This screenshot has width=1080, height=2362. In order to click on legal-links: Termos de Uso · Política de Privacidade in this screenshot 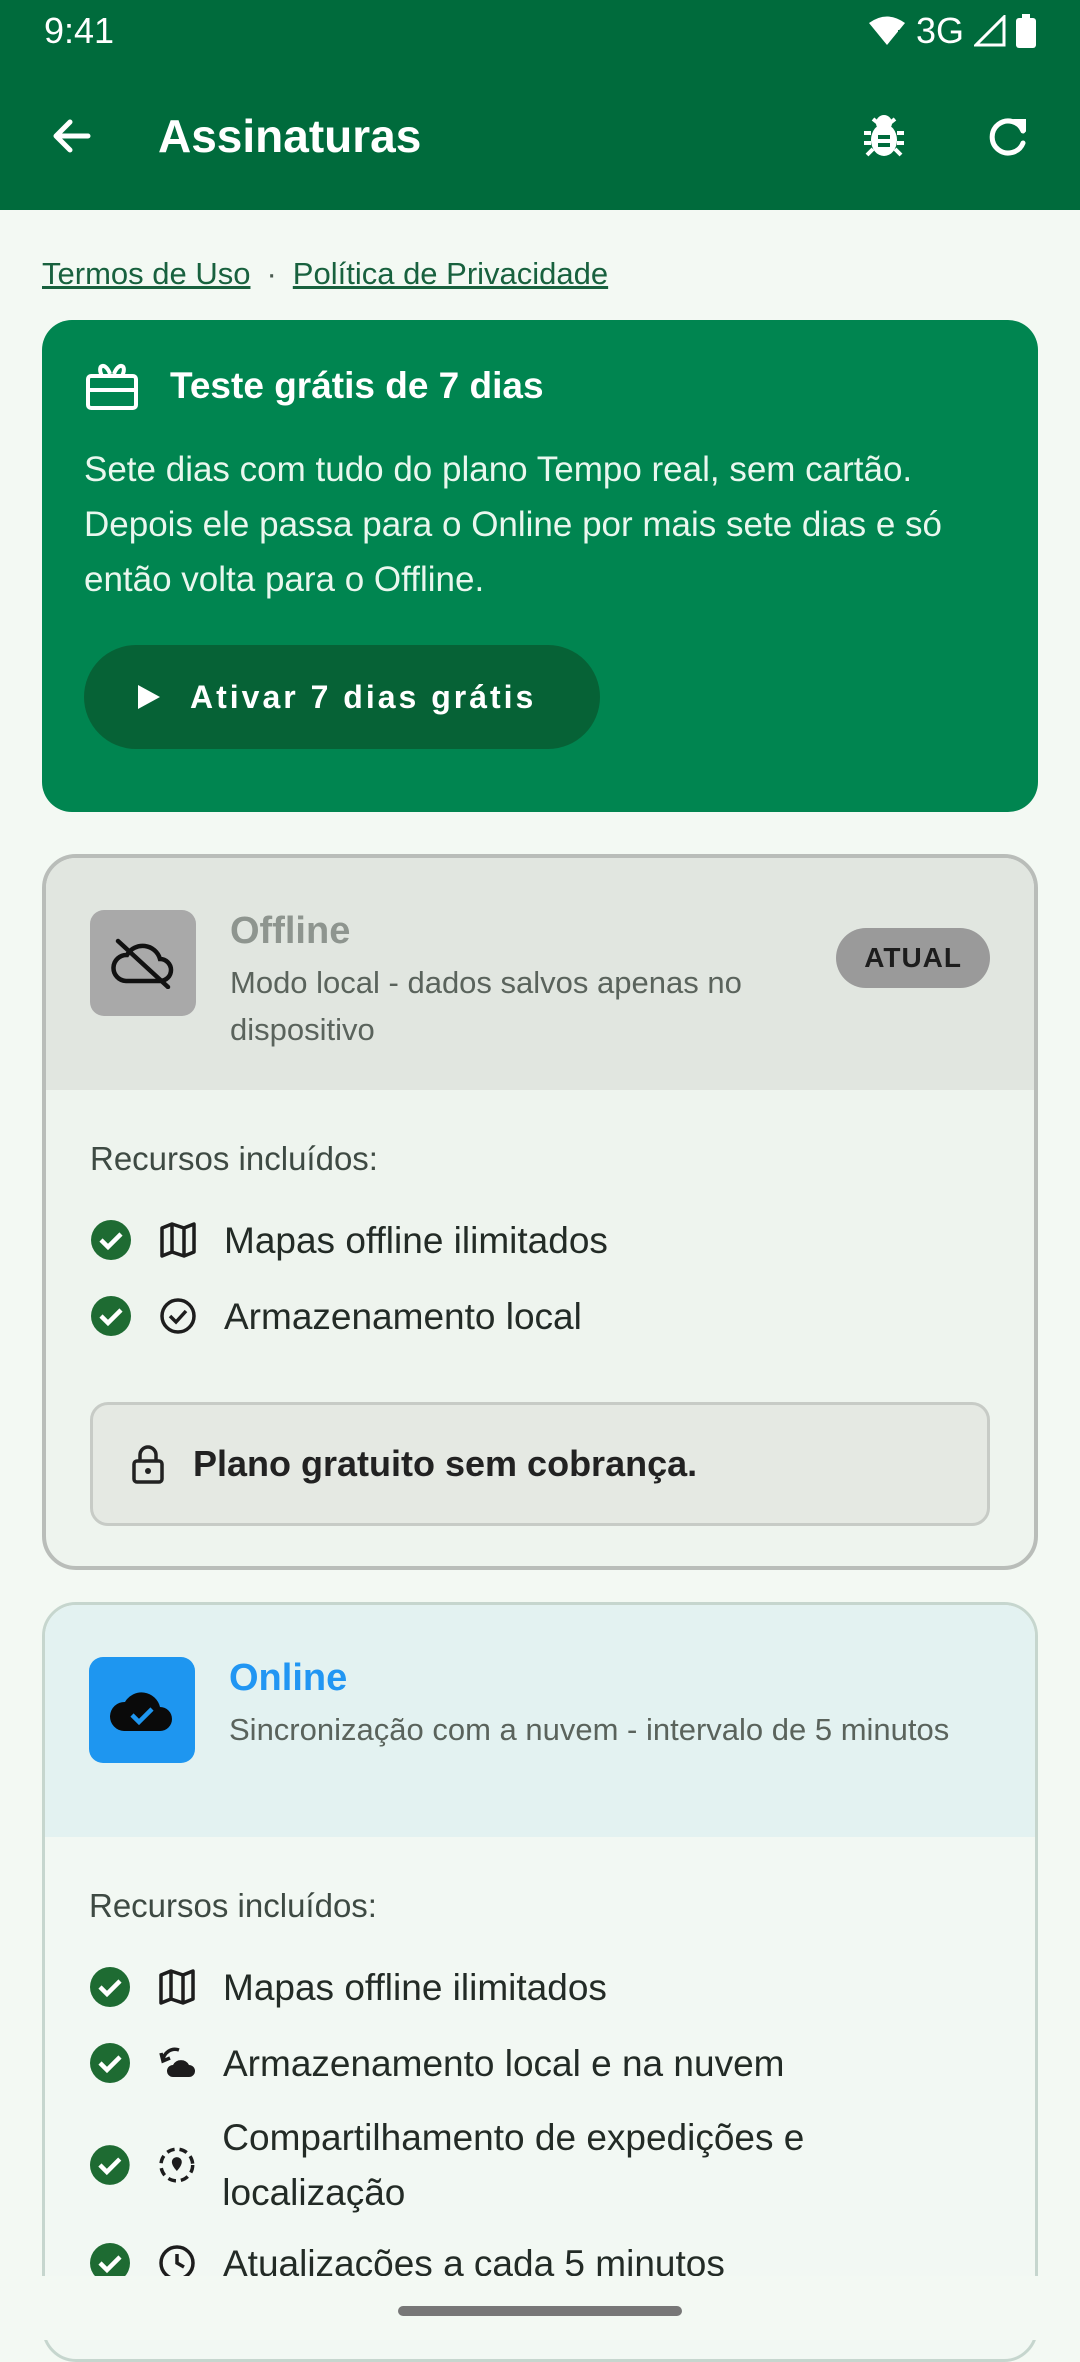, I will do `click(325, 274)`.